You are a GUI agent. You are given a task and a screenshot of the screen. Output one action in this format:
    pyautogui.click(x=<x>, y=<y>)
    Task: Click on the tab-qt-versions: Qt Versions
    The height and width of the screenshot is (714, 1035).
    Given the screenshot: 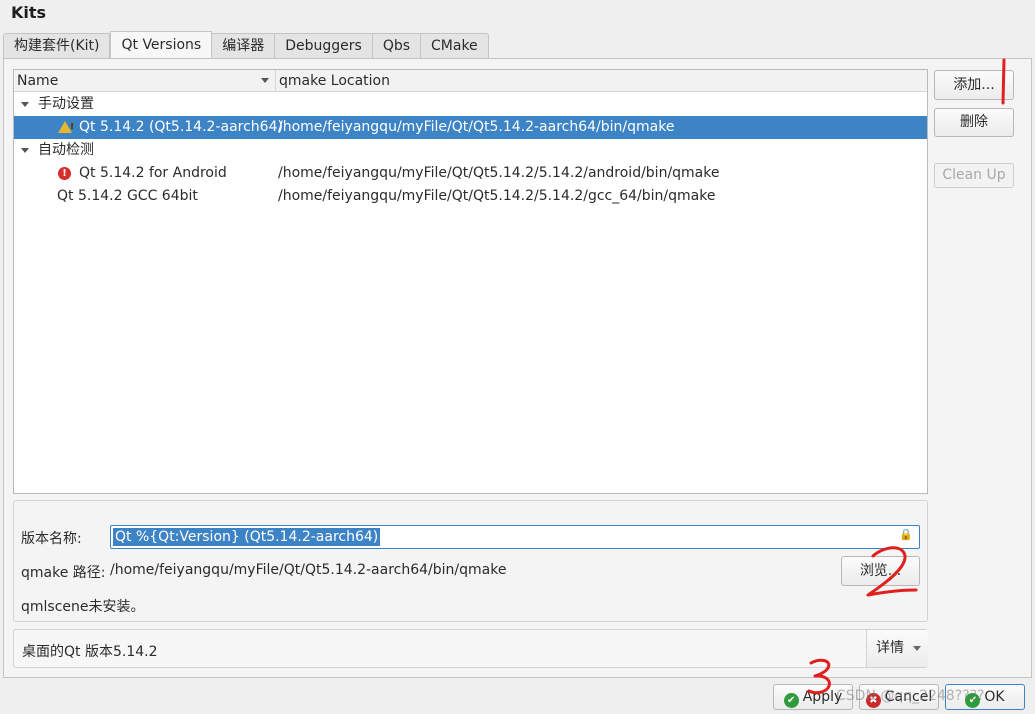 What is the action you would take?
    pyautogui.click(x=161, y=44)
    